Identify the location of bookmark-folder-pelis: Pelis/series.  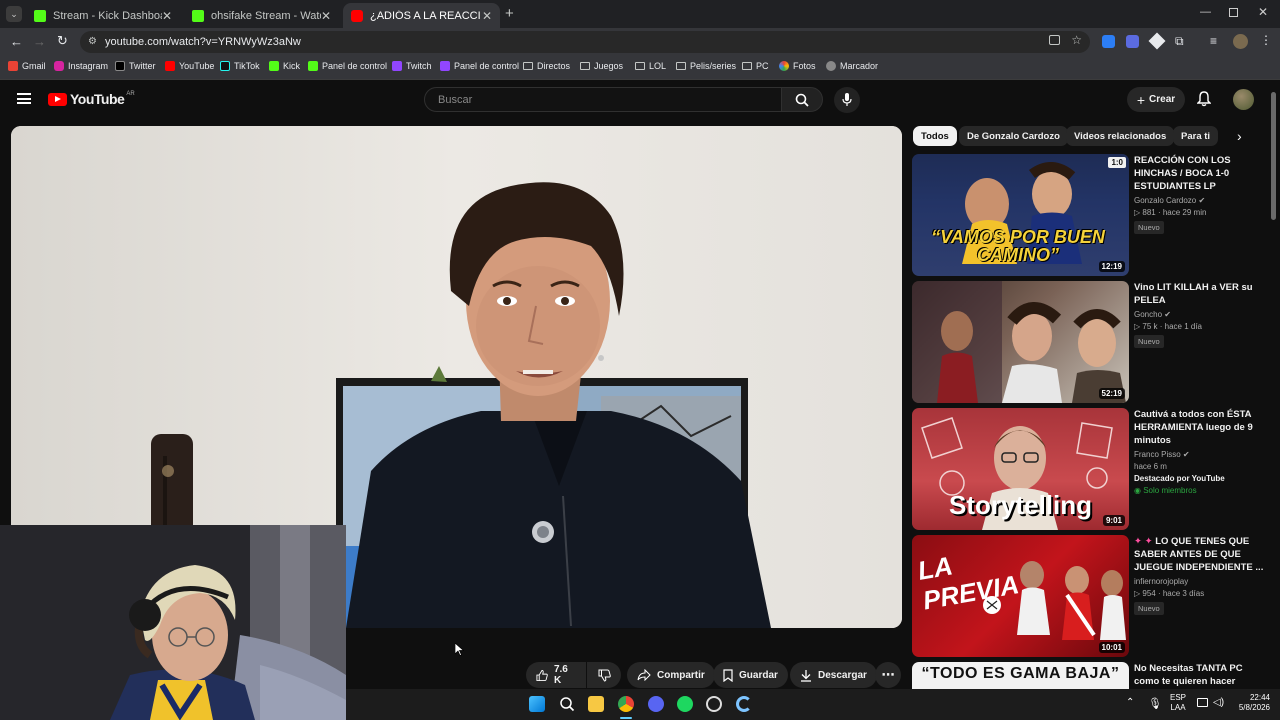
(706, 66).